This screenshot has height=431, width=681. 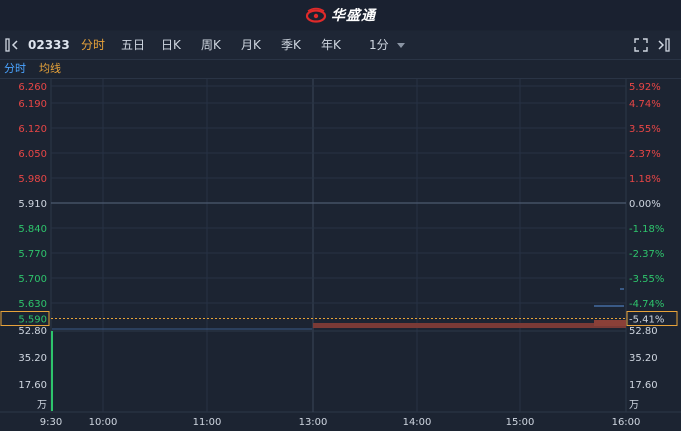 What do you see at coordinates (51, 422) in the screenshot?
I see `time-axis-label: 9:30` at bounding box center [51, 422].